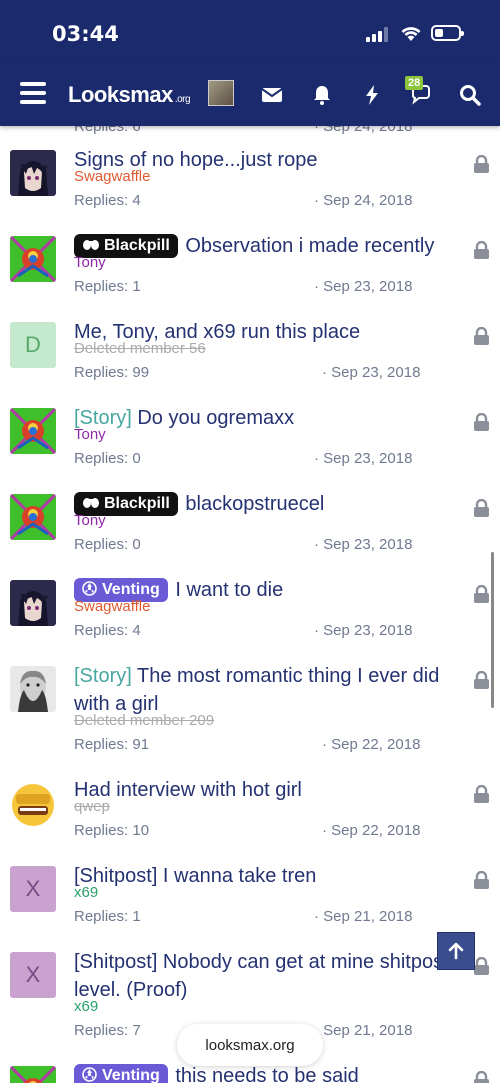 The height and width of the screenshot is (1083, 500). I want to click on menu-icon, so click(33, 93).